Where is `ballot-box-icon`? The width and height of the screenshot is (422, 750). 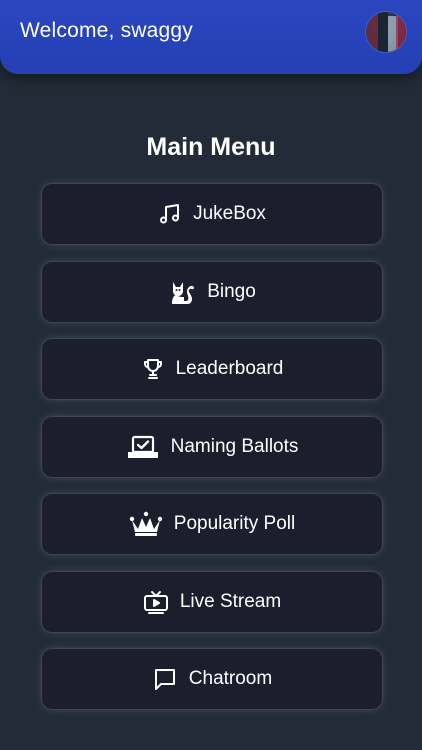
ballot-box-icon is located at coordinates (143, 447).